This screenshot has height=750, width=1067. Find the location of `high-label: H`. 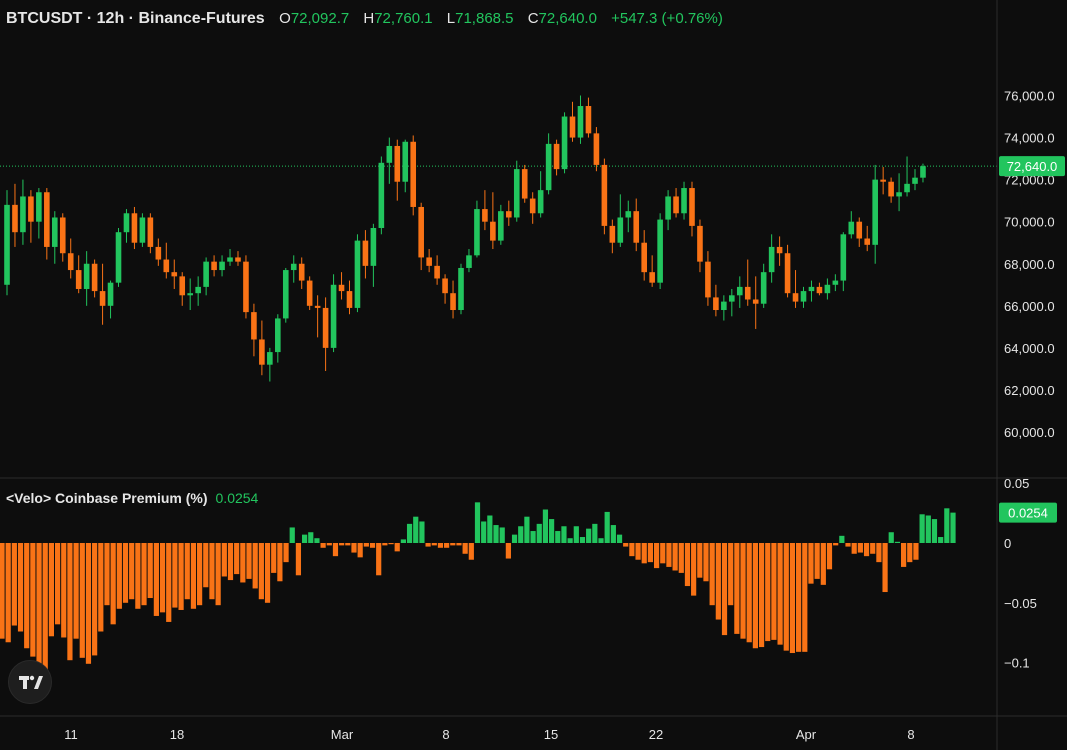

high-label: H is located at coordinates (369, 18).